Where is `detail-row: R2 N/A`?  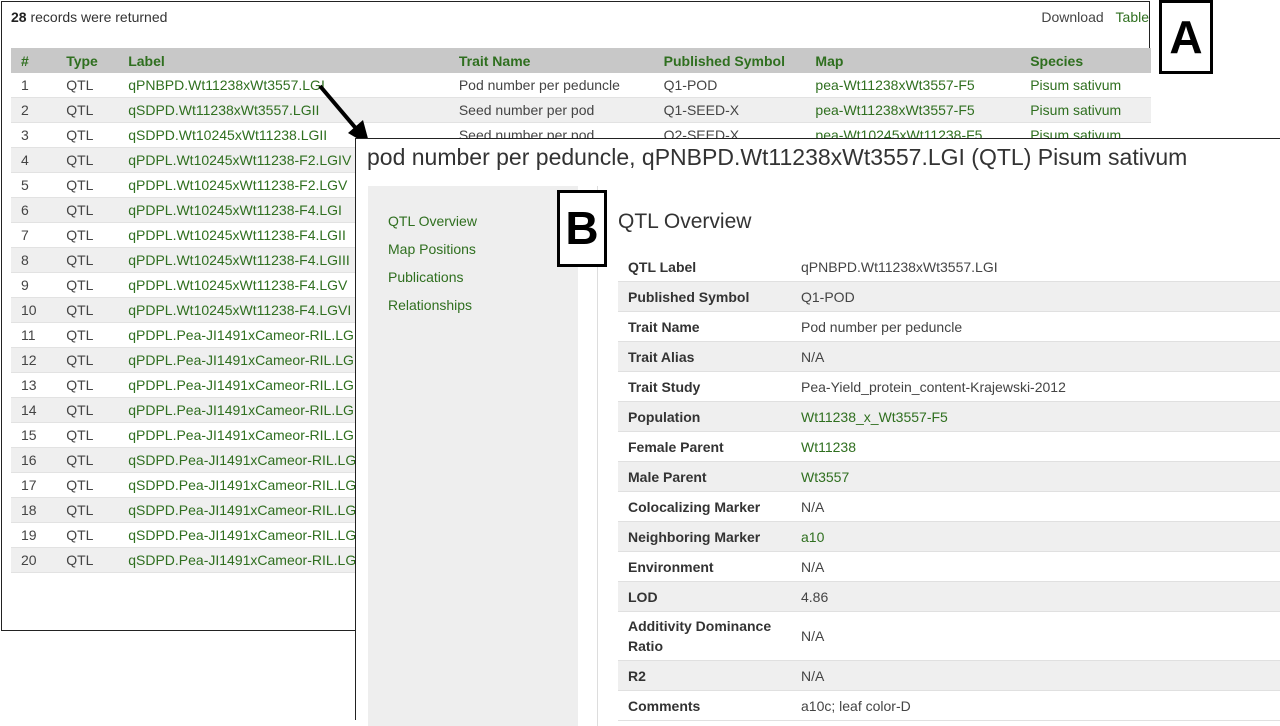 detail-row: R2 N/A is located at coordinates (949, 675).